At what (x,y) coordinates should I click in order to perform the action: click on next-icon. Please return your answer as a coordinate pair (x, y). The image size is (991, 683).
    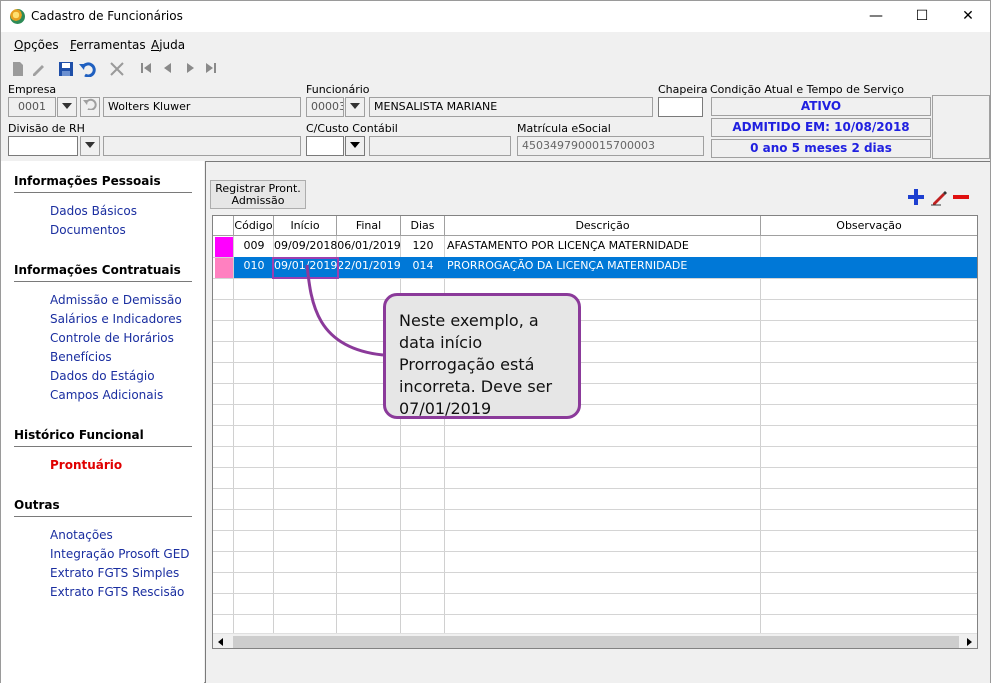
    Looking at the image, I should click on (190, 70).